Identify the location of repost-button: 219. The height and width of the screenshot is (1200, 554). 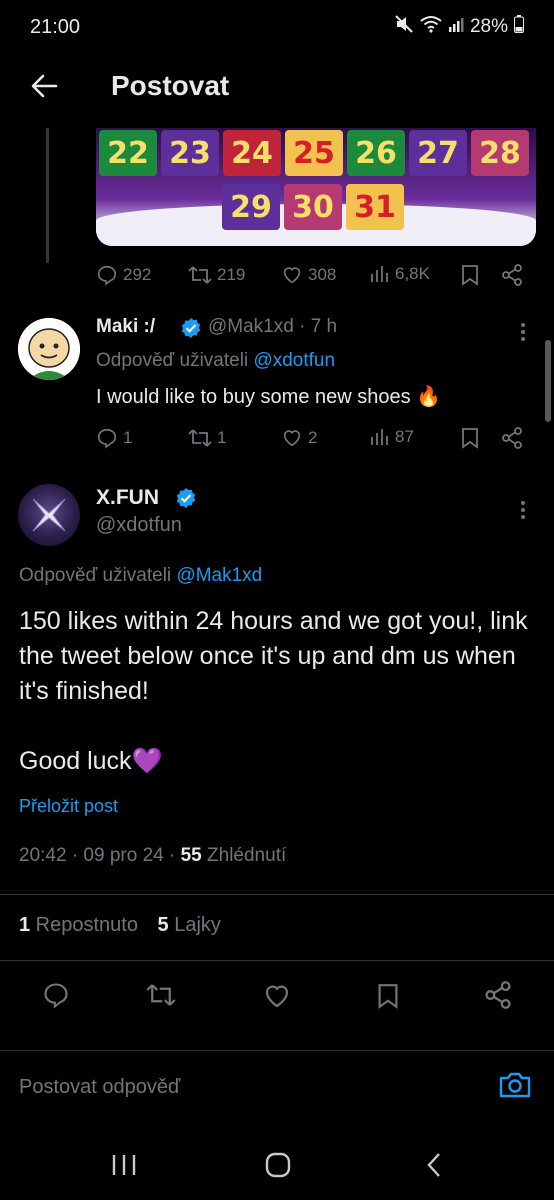
(216, 275).